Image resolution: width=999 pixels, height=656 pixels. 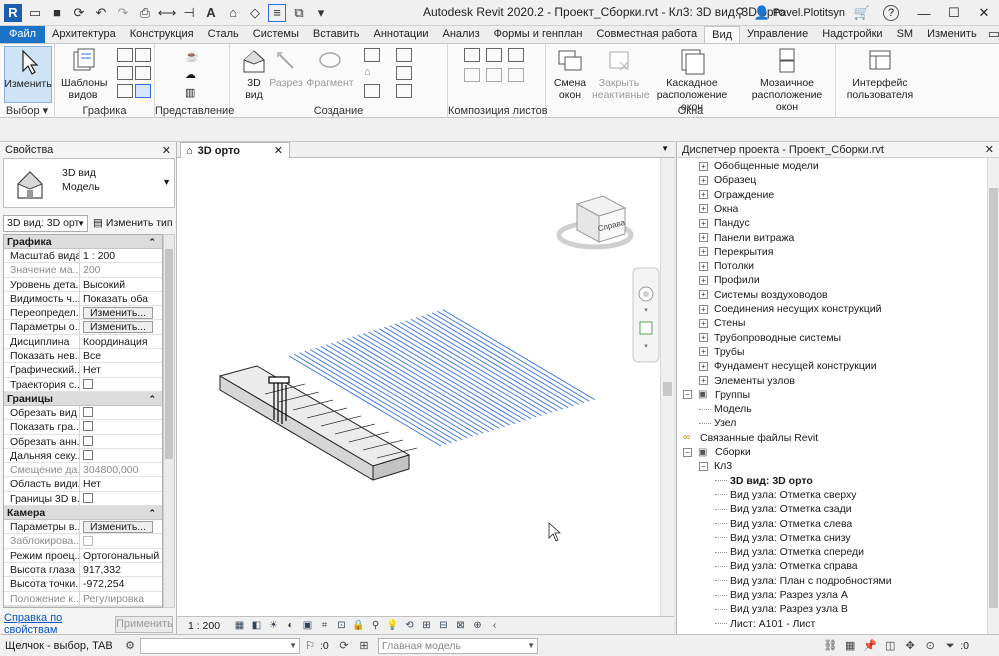 I want to click on thin-lines-icon: ≡, so click(x=277, y=12).